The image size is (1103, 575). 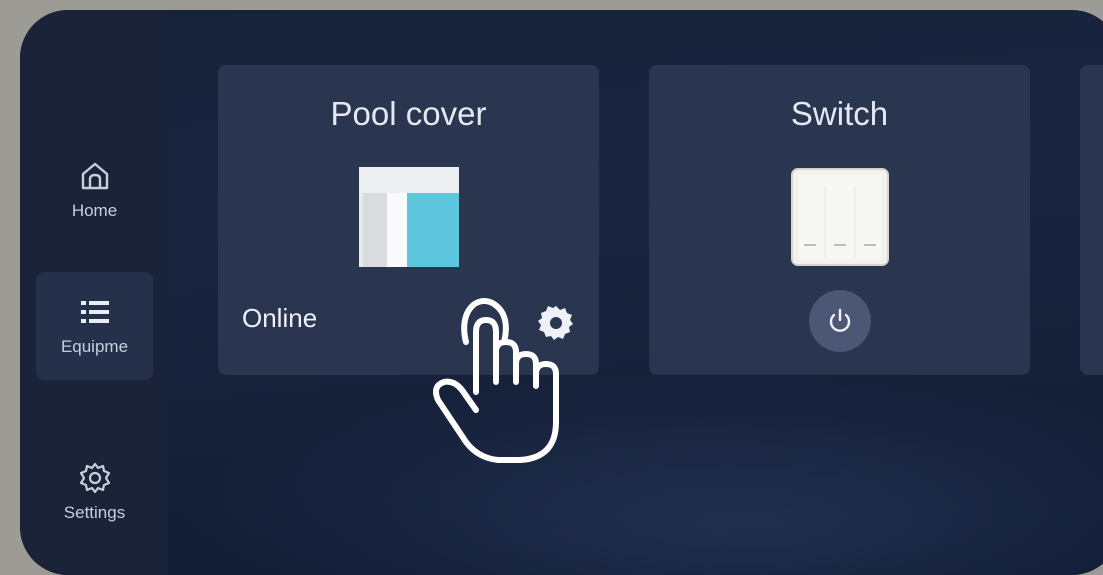 I want to click on sidebar: Home Equipme Settings, so click(x=94, y=292).